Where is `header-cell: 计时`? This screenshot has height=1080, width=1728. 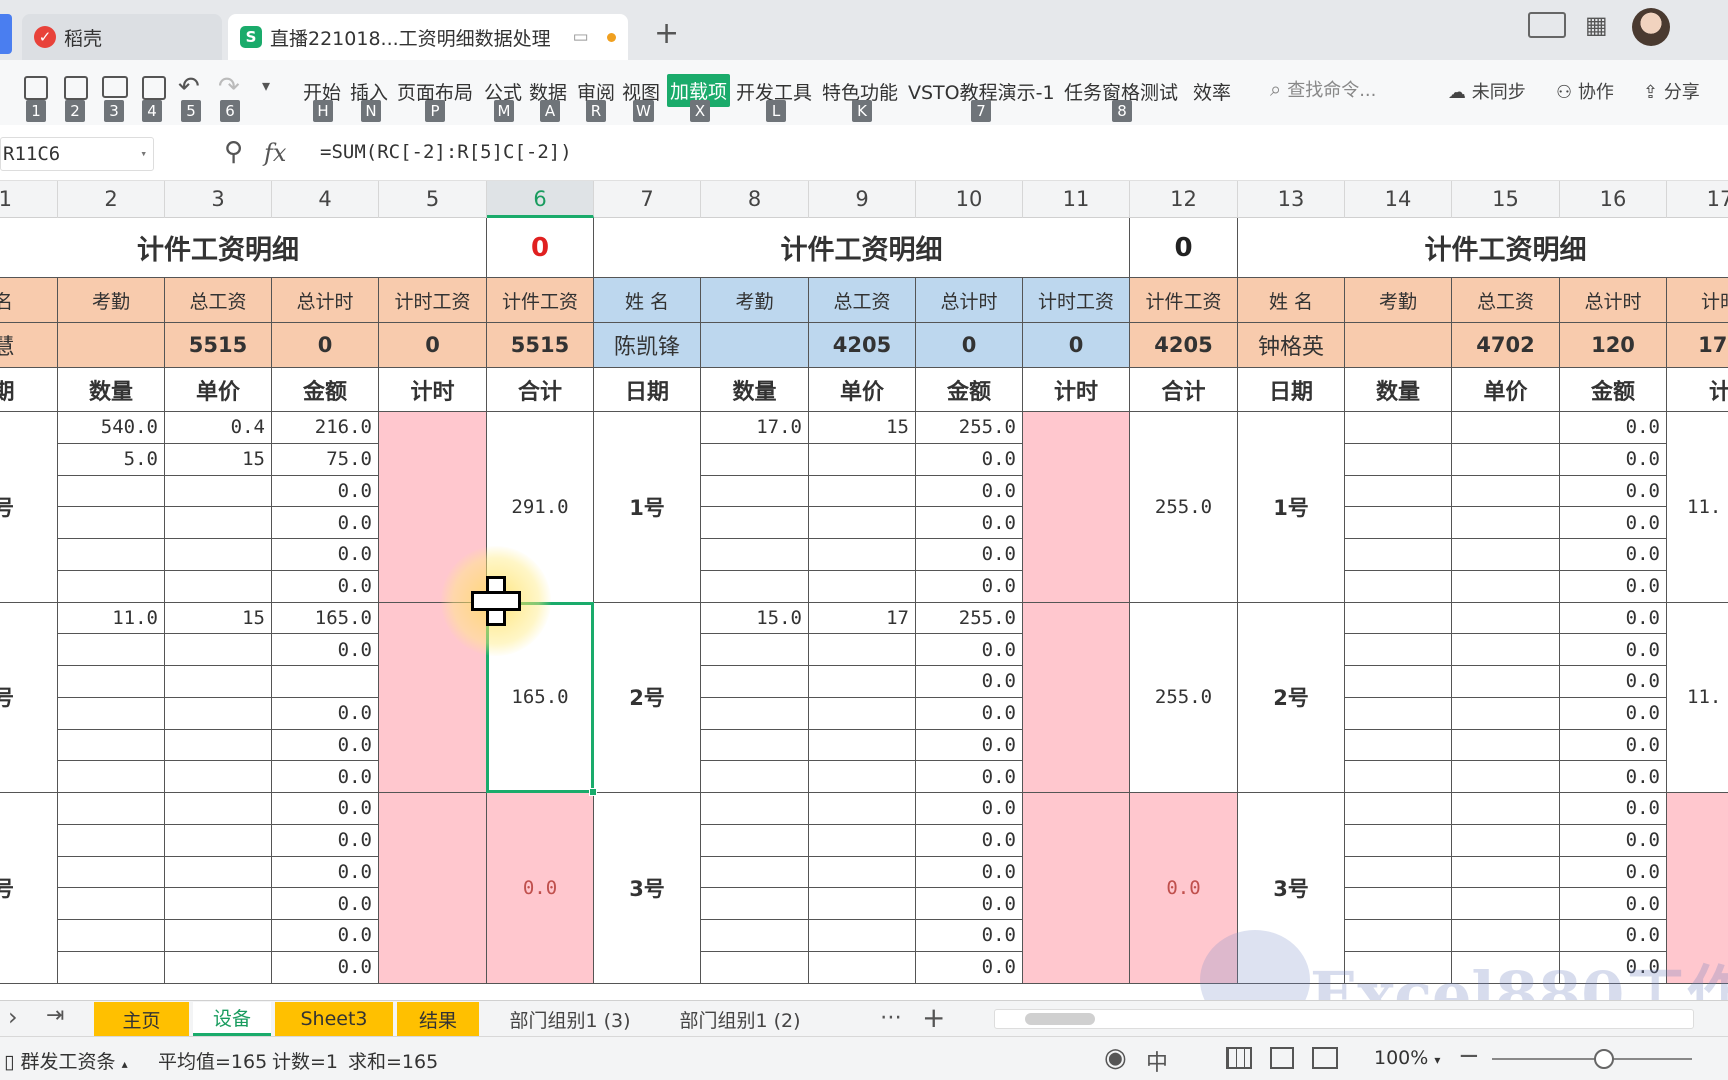
header-cell: 计时 is located at coordinates (1697, 300).